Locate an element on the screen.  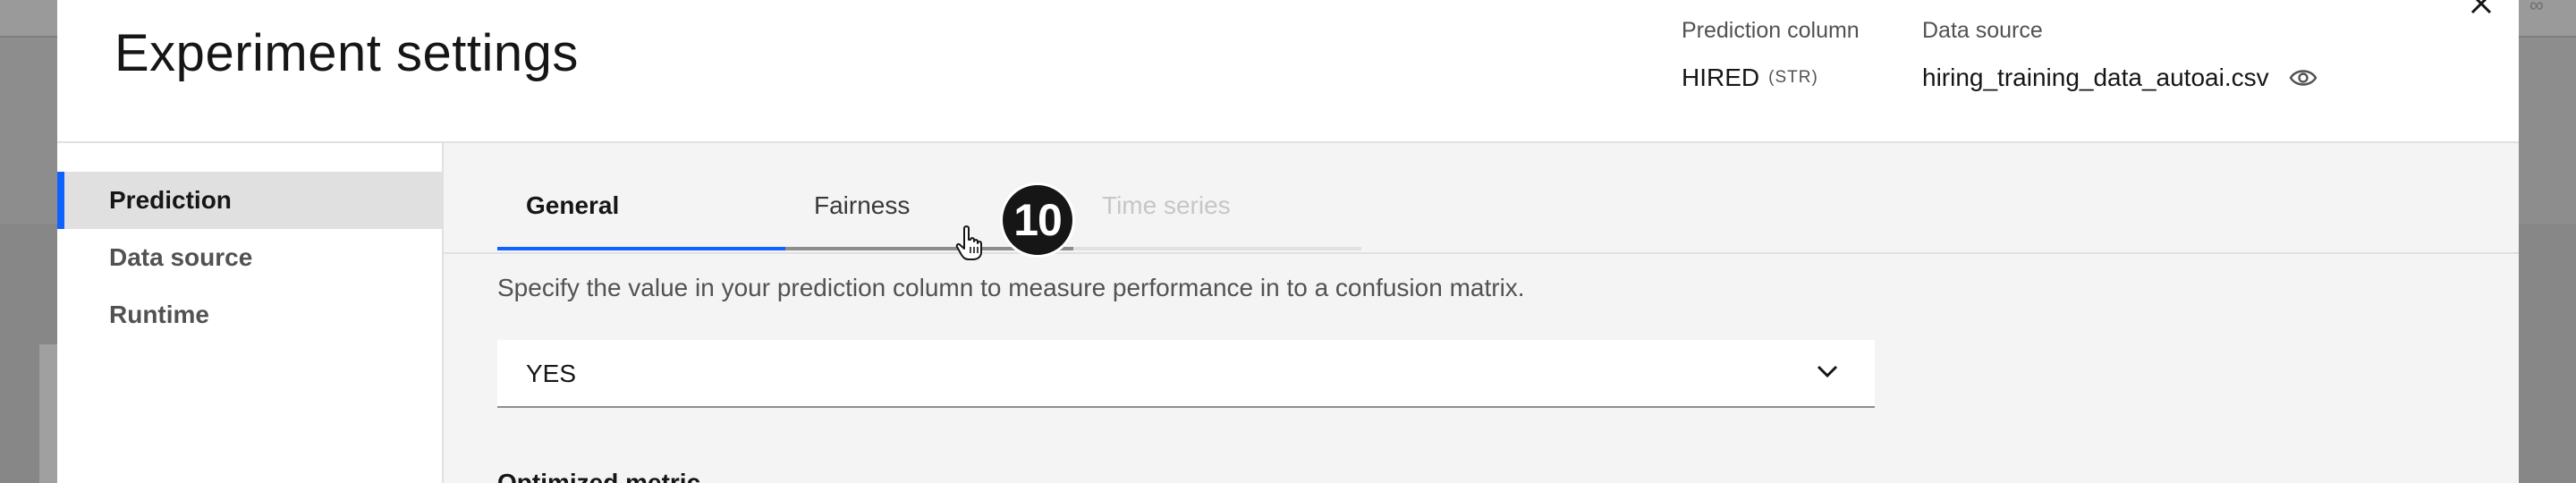
step-number-badge: 10 is located at coordinates (1037, 220).